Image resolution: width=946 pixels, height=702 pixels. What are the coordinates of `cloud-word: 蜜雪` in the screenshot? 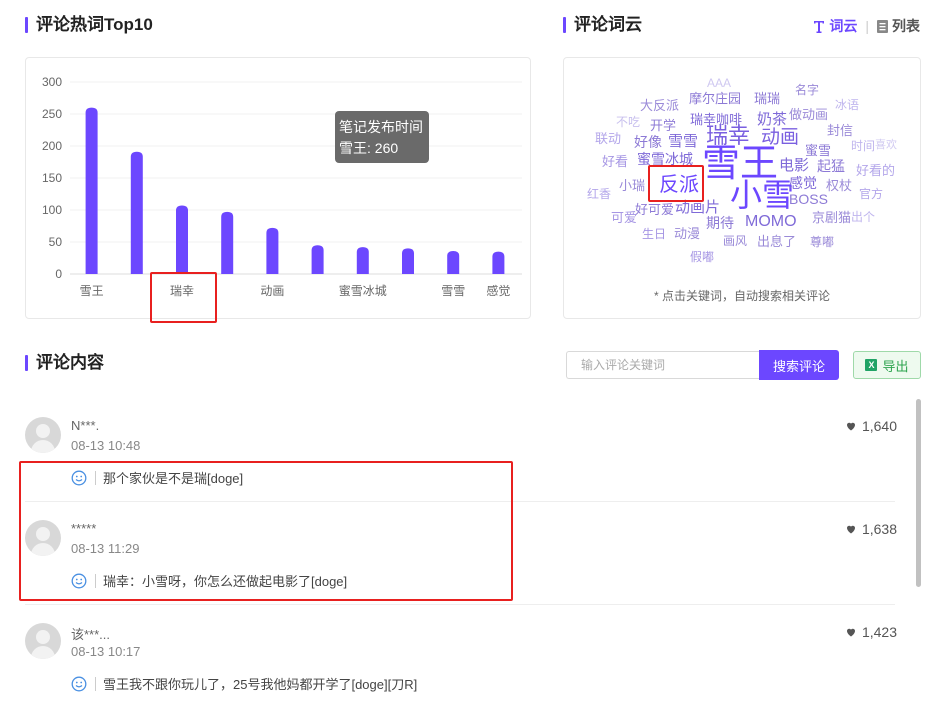 It's located at (818, 150).